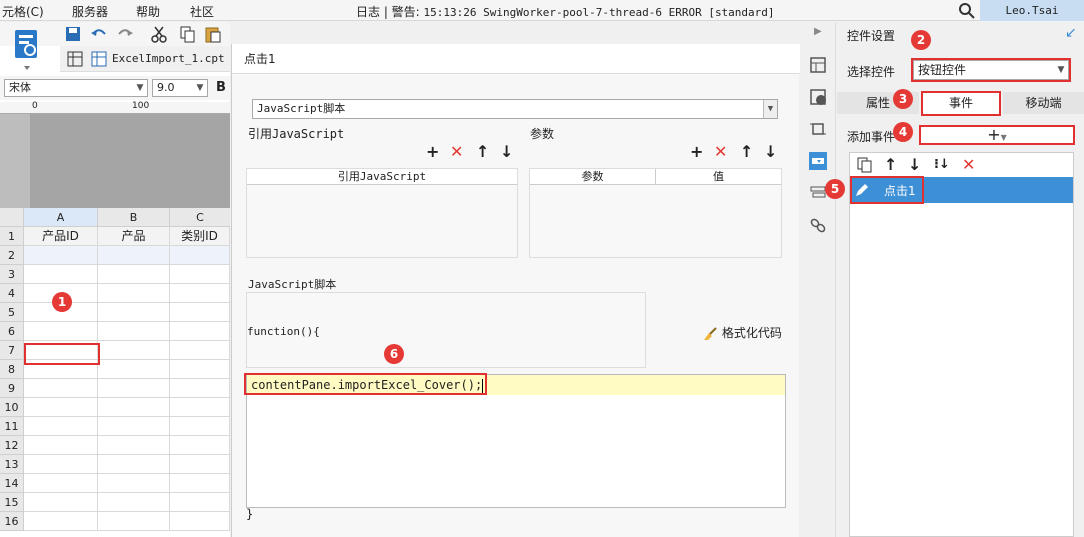 This screenshot has height=537, width=1084. I want to click on row-header: 16, so click(12, 521).